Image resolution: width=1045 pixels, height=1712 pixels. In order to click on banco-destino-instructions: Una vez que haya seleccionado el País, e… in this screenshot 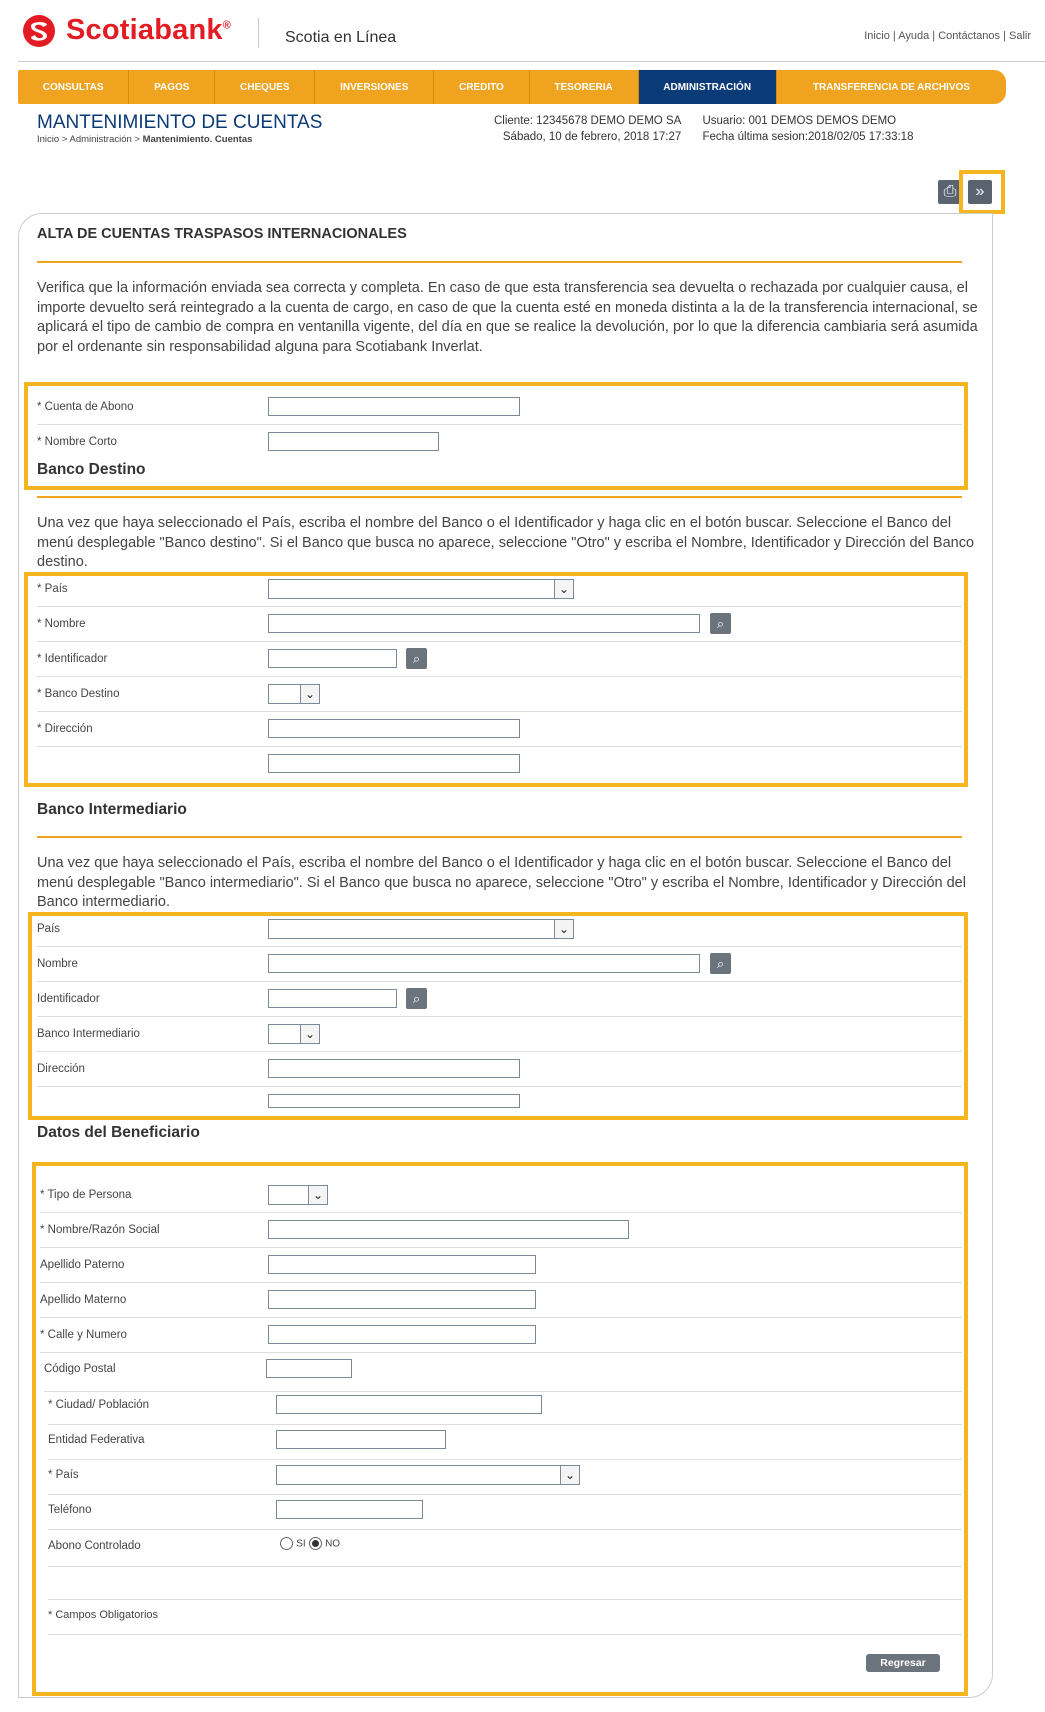, I will do `click(506, 542)`.